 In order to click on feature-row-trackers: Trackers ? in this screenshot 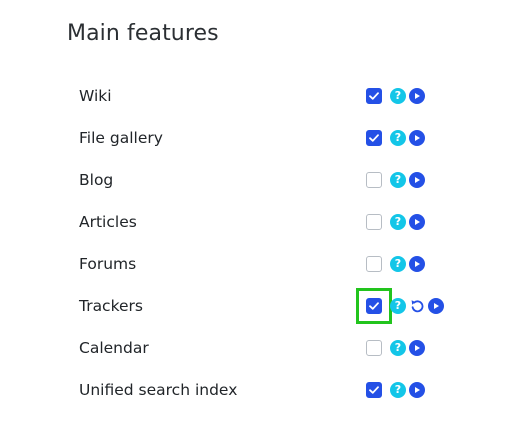, I will do `click(257, 306)`.